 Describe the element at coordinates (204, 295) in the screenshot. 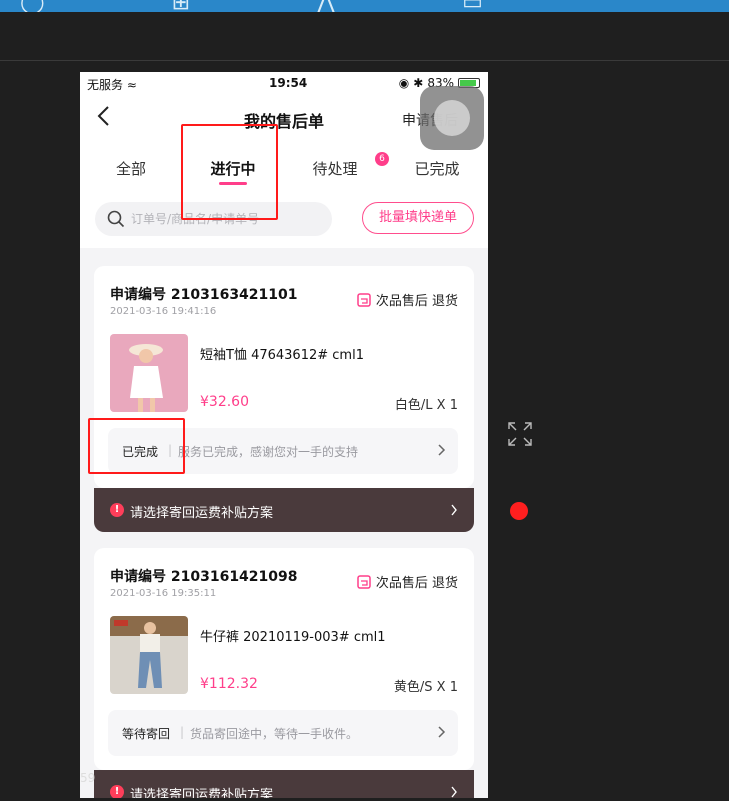

I see `order-number: 申请编号 2103163421101` at that location.